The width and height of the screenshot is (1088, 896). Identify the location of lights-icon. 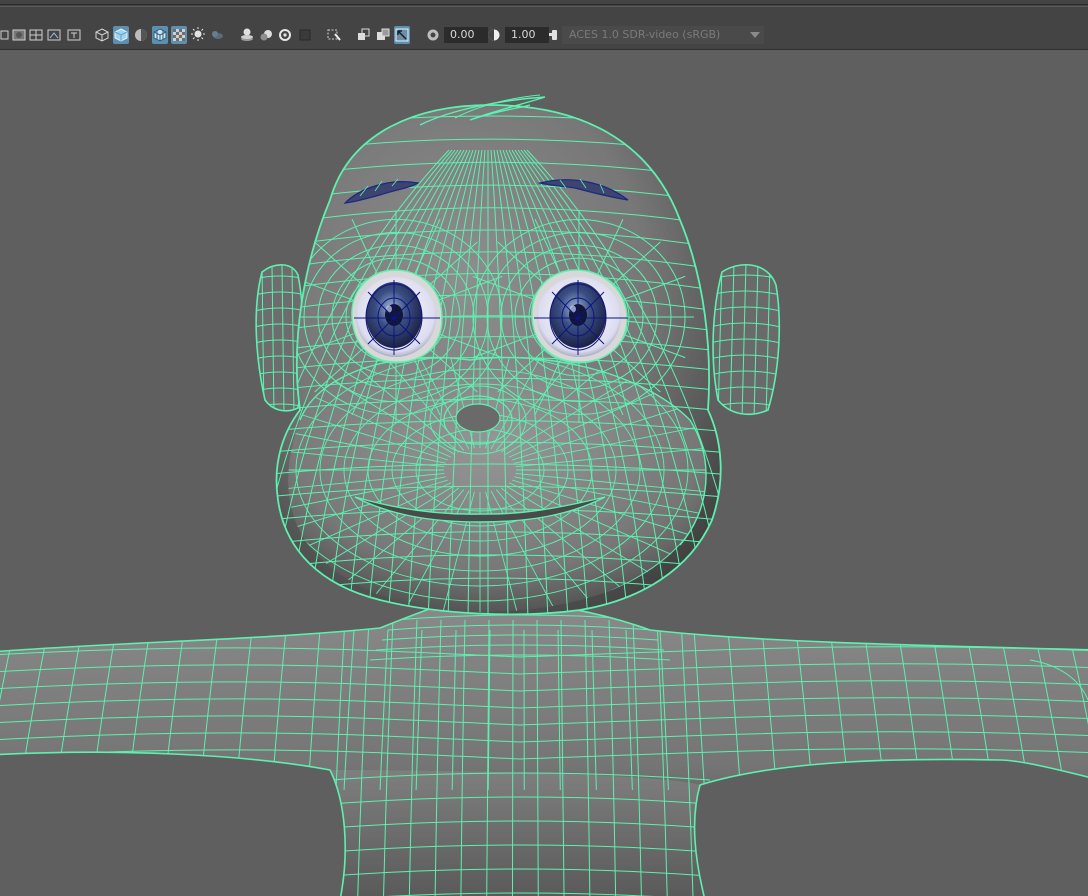
(198, 35).